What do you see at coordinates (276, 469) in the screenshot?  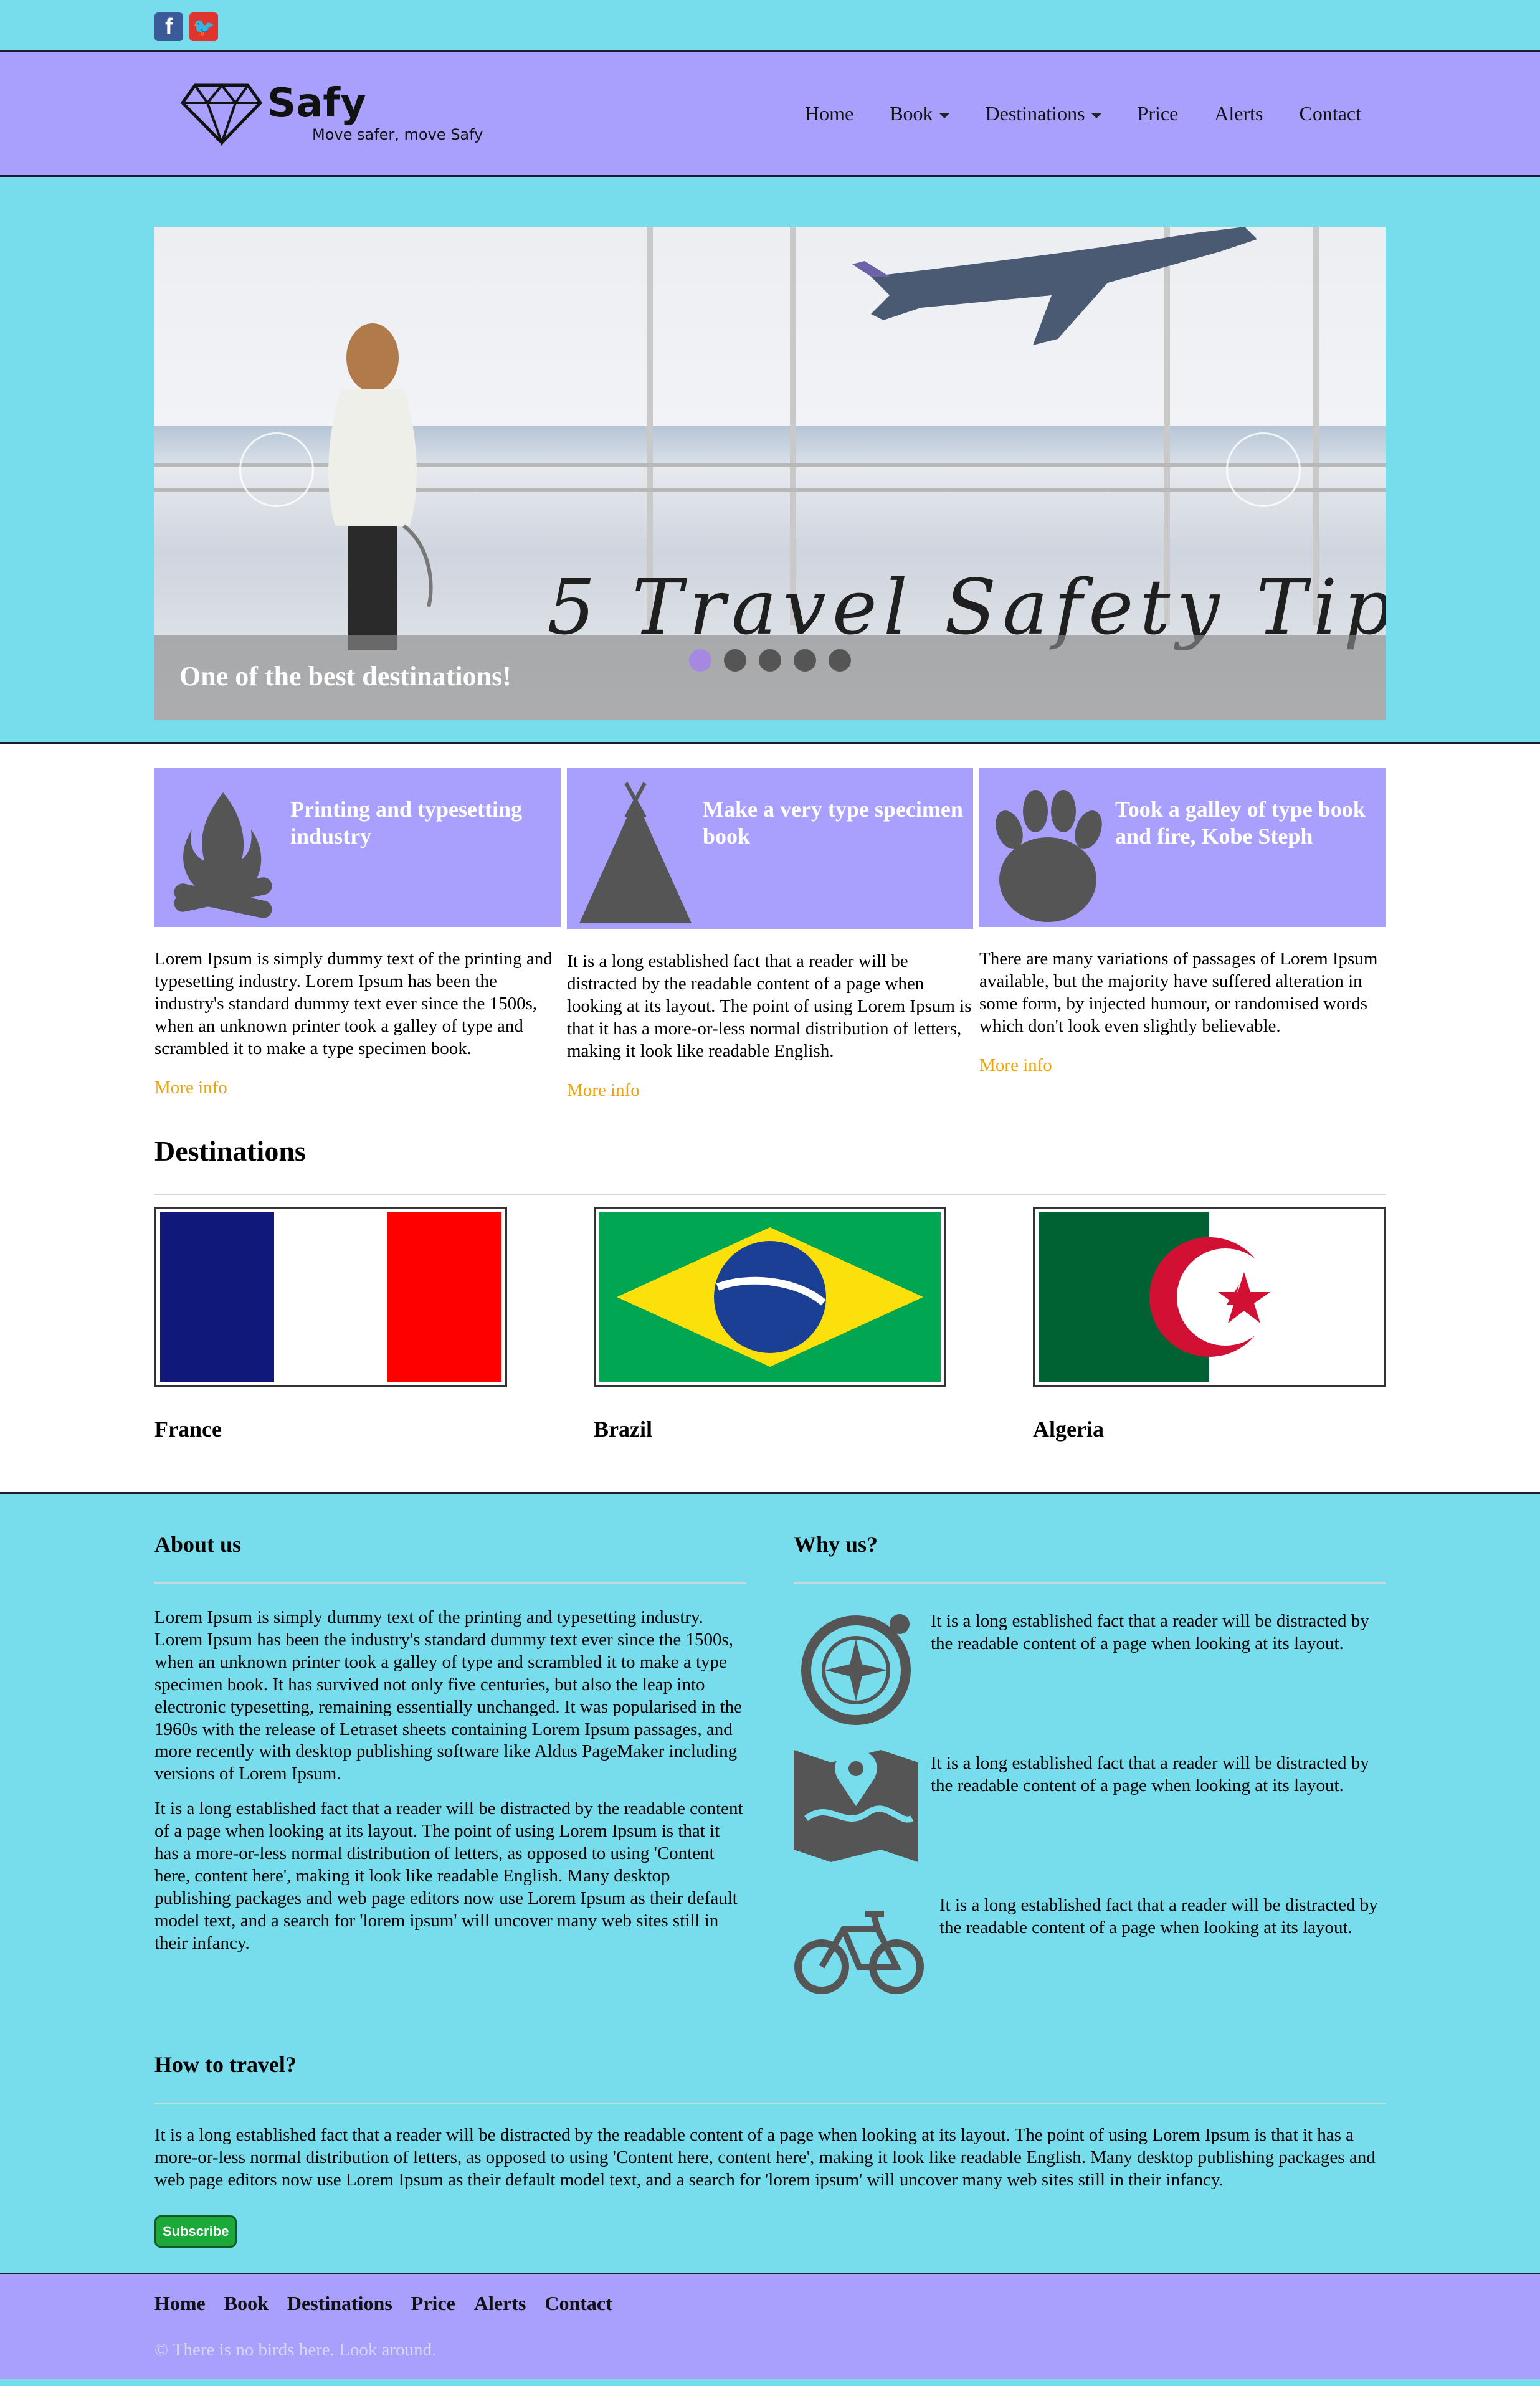 I see `prev-slide-button` at bounding box center [276, 469].